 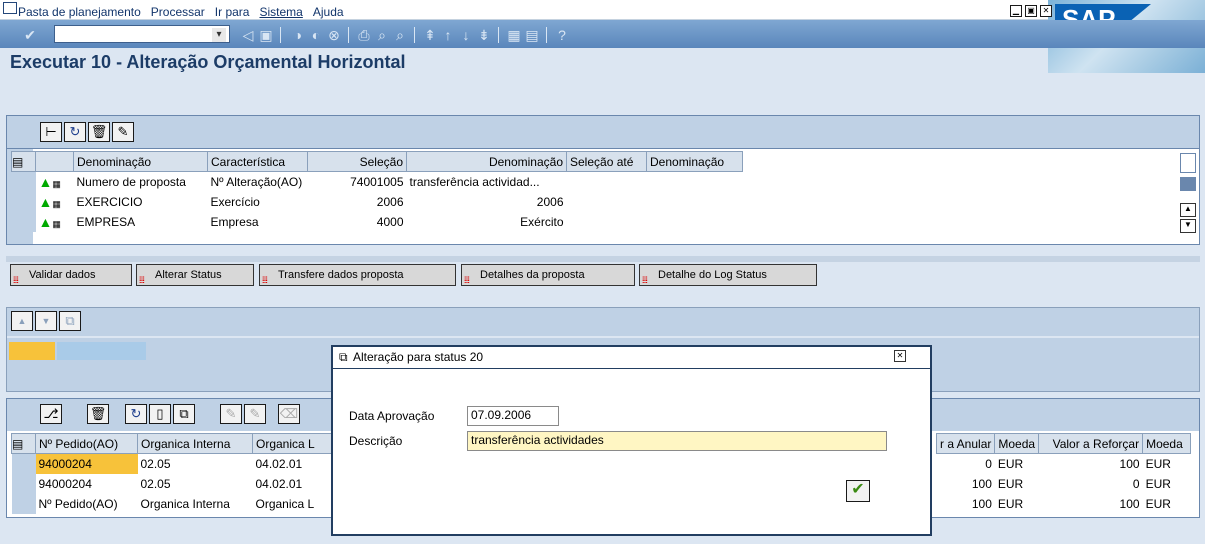 I want to click on find-next-icon: ⌕, so click(x=400, y=35).